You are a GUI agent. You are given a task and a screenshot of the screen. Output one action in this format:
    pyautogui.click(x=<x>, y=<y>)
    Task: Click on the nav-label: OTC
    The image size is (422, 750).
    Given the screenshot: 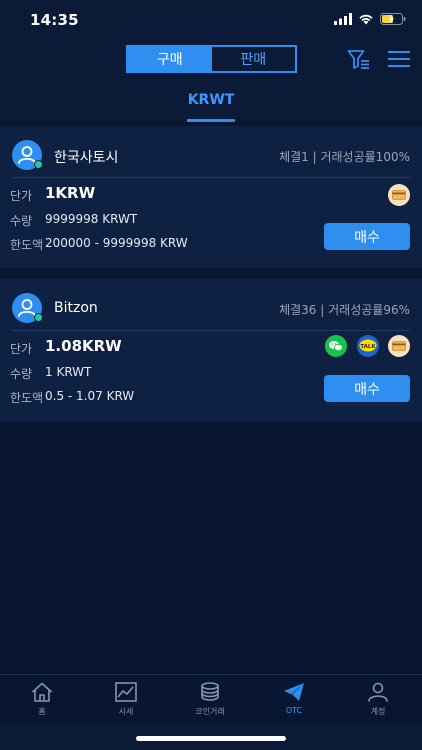 What is the action you would take?
    pyautogui.click(x=294, y=710)
    